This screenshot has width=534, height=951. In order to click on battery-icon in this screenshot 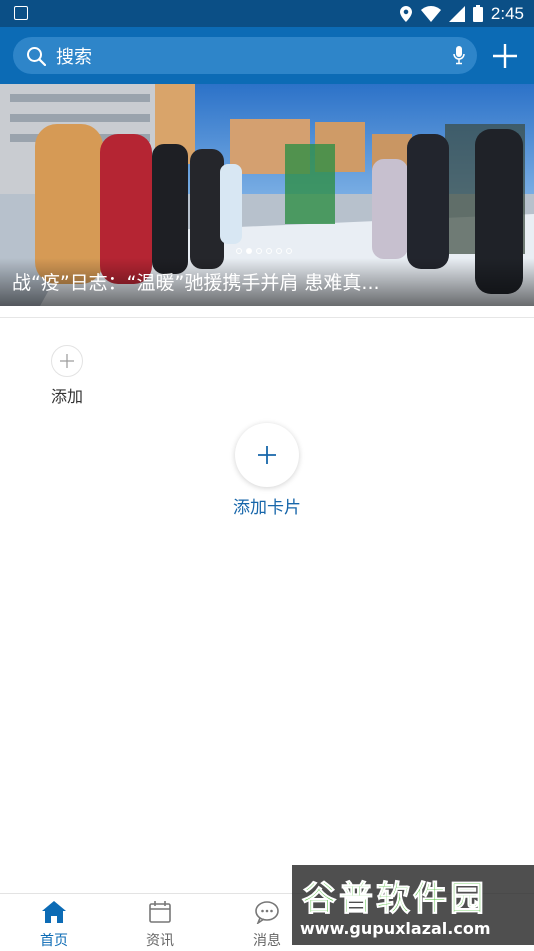, I will do `click(477, 13)`.